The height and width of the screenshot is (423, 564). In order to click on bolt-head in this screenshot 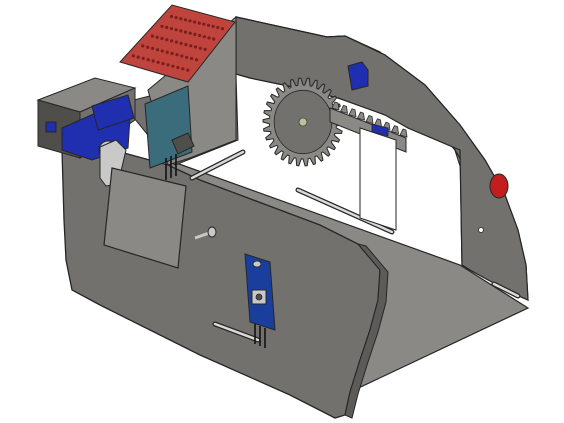, I will do `click(212, 232)`.